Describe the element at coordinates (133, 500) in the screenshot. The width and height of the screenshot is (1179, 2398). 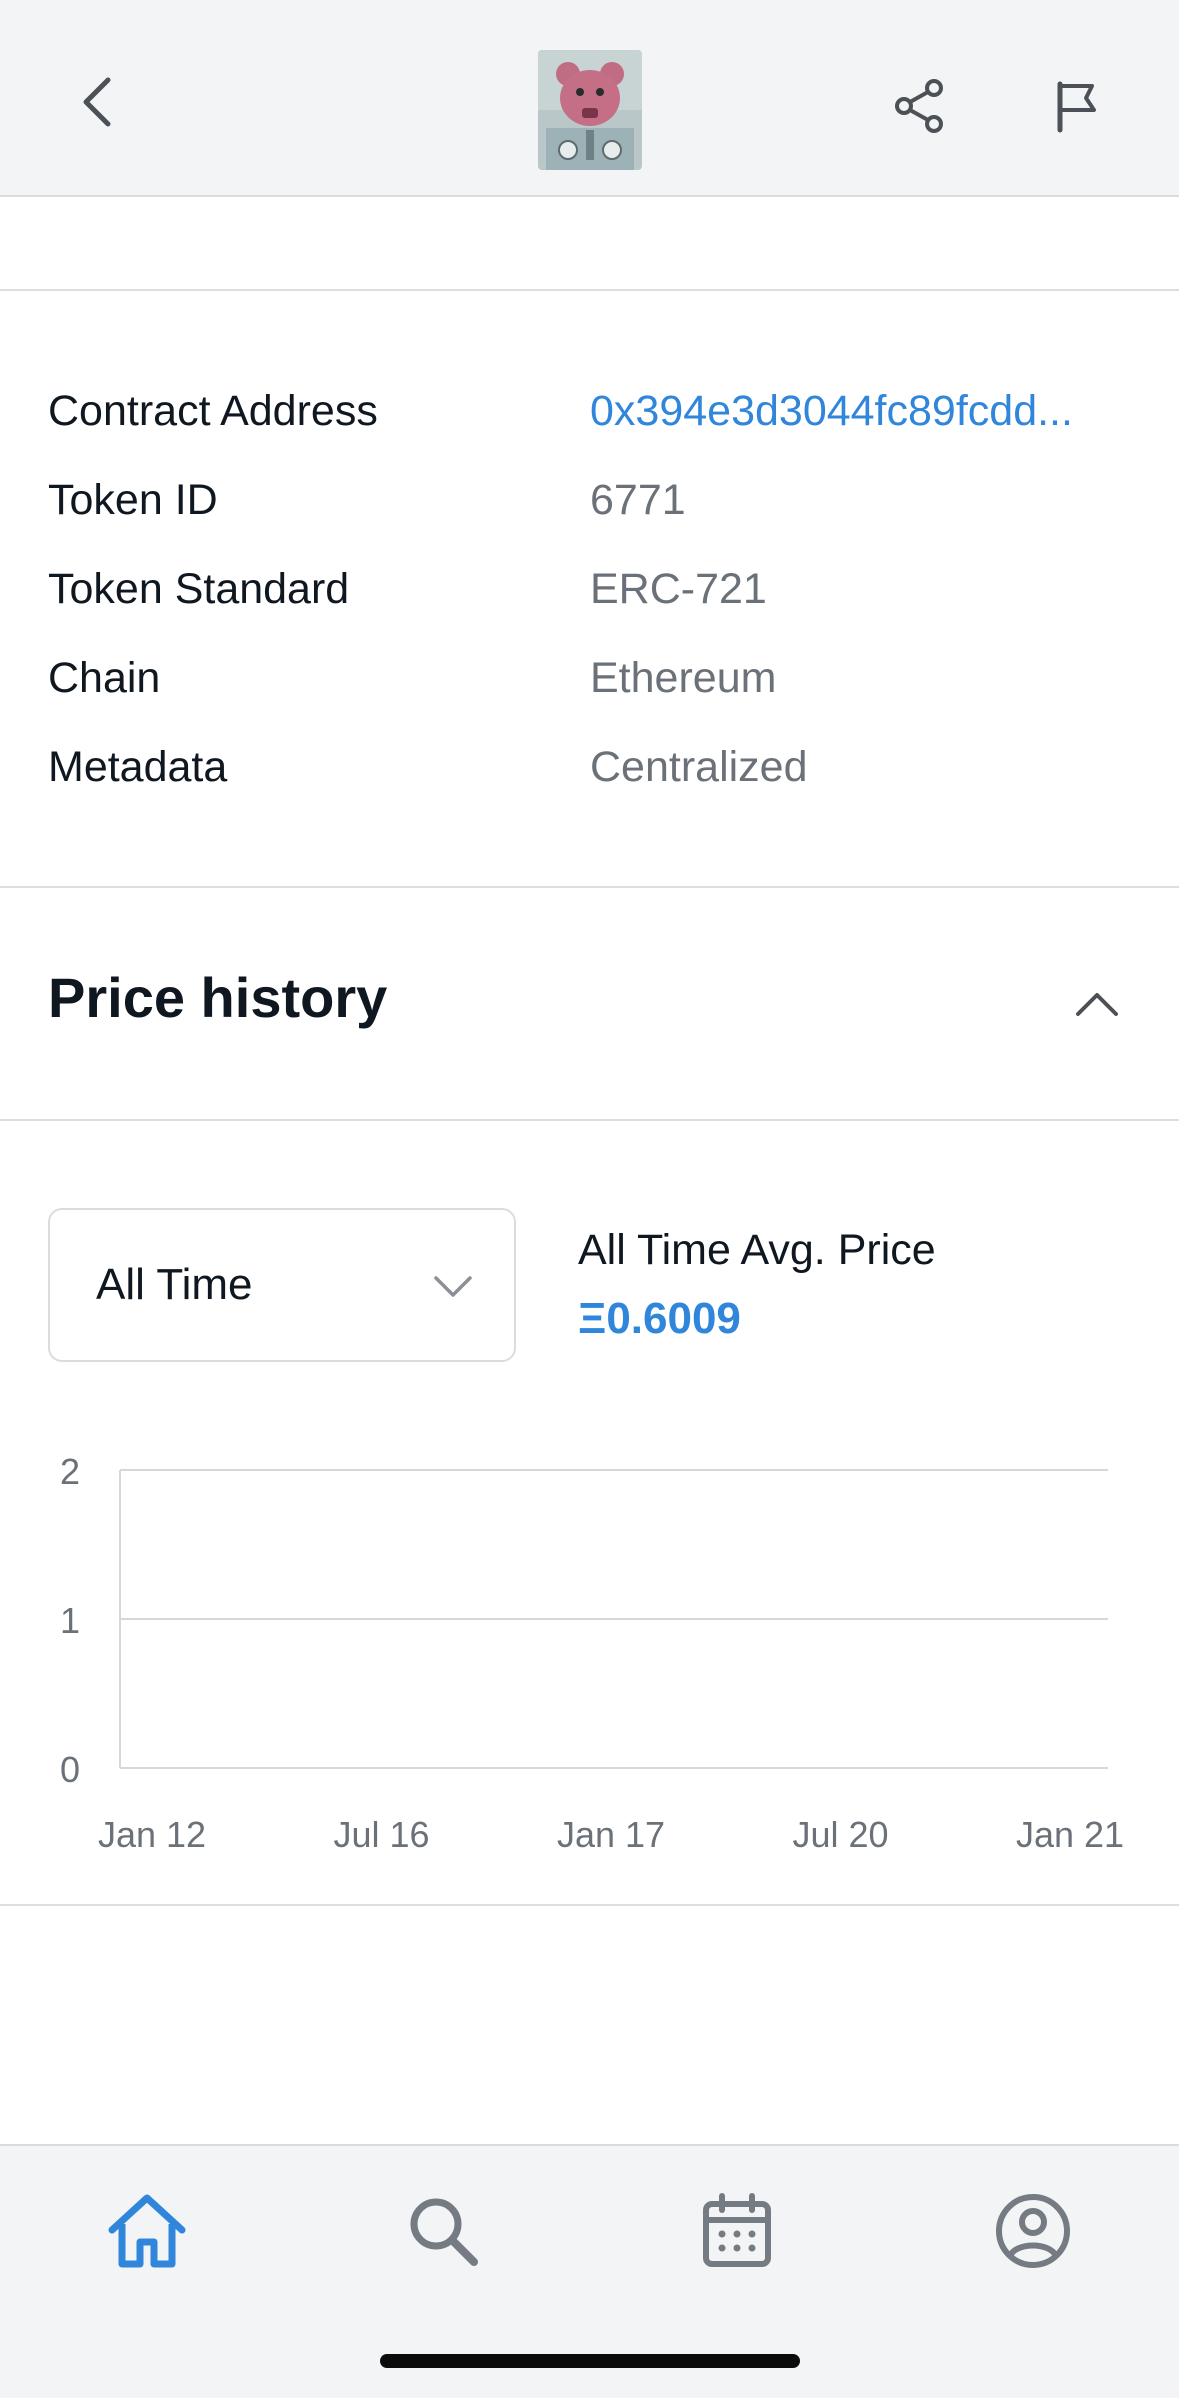
I see `detail-label: Token ID` at that location.